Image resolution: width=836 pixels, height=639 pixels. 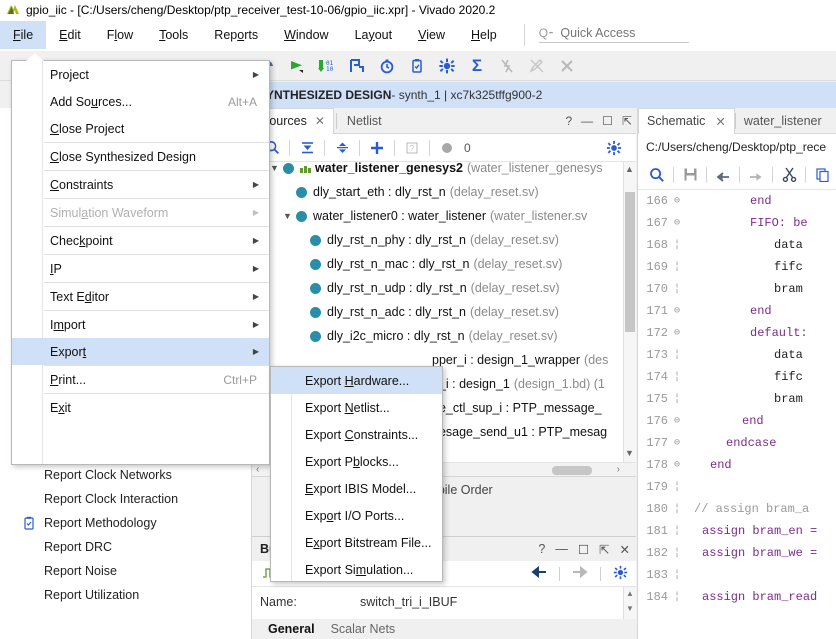 What do you see at coordinates (306, 35) in the screenshot?
I see `menu-window: Window` at bounding box center [306, 35].